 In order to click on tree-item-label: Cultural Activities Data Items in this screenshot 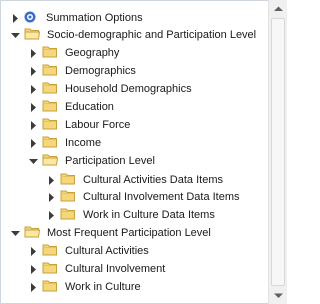, I will do `click(153, 180)`.